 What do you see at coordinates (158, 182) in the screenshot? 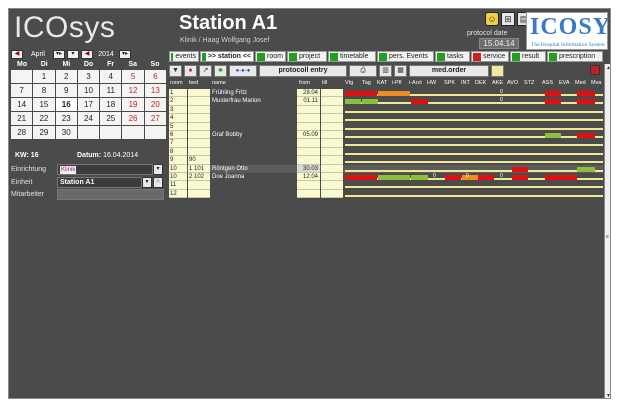
I see `einheit-clear-button: ✕` at bounding box center [158, 182].